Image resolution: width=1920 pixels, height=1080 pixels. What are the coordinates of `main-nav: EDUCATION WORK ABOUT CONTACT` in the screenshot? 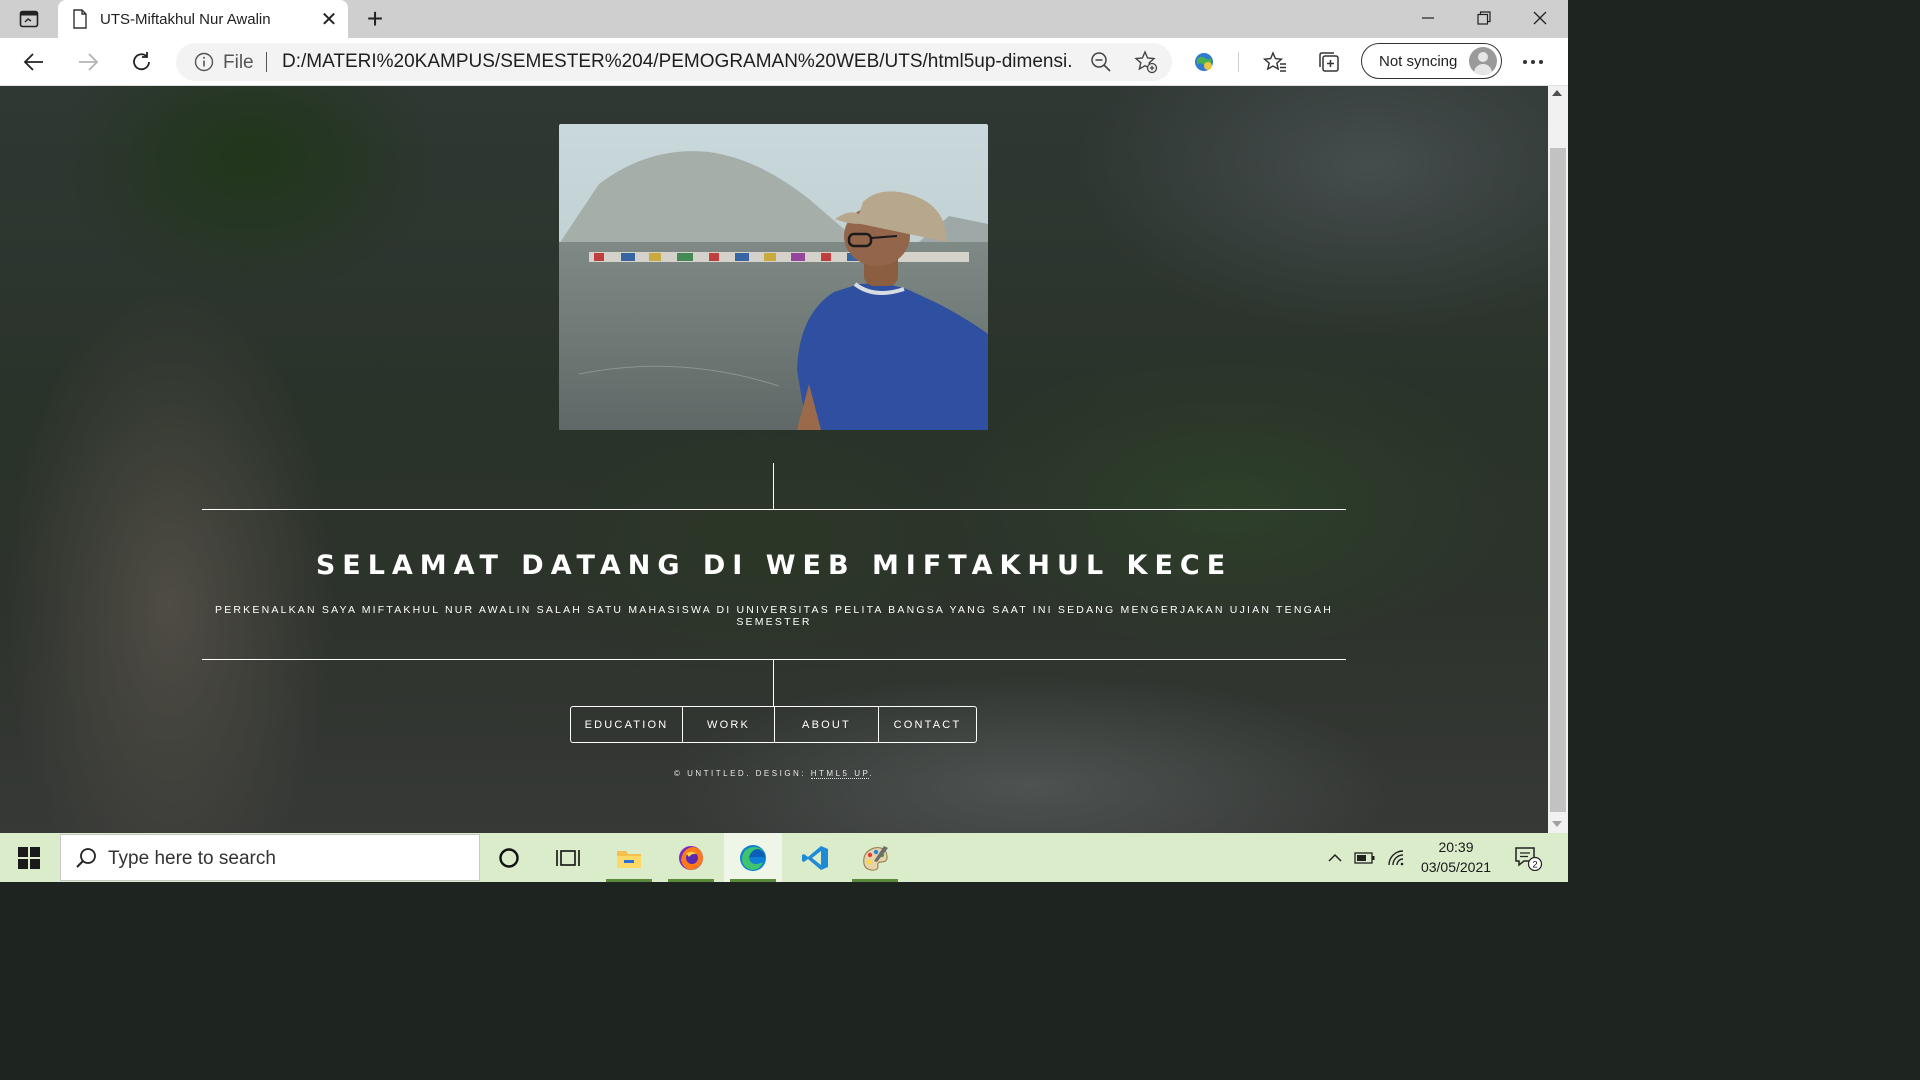 It's located at (773, 724).